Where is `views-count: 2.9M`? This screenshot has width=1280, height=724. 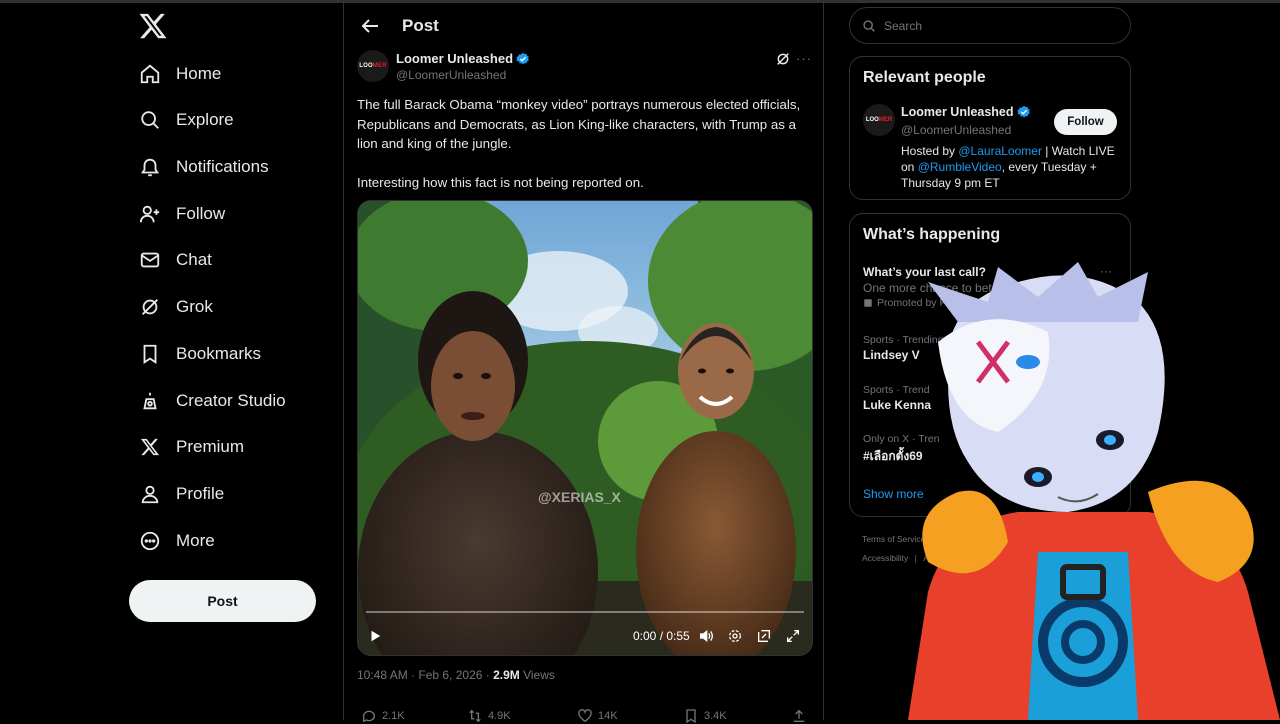
views-count: 2.9M is located at coordinates (506, 675).